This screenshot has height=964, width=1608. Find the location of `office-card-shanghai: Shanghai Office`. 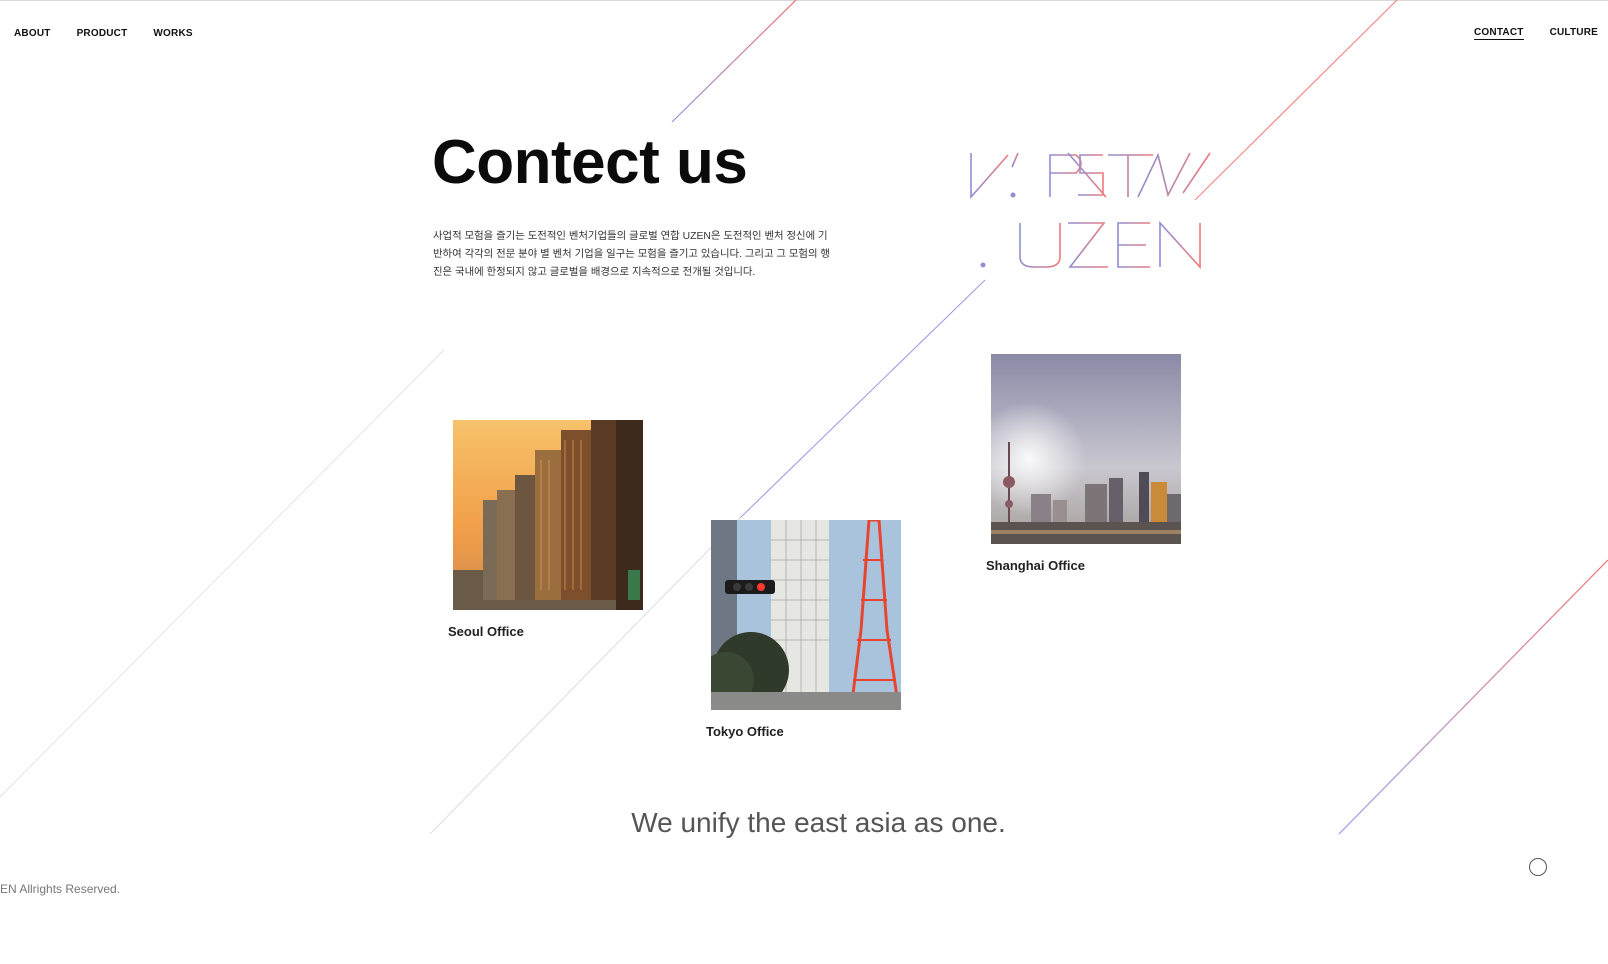

office-card-shanghai: Shanghai Office is located at coordinates (1083, 463).